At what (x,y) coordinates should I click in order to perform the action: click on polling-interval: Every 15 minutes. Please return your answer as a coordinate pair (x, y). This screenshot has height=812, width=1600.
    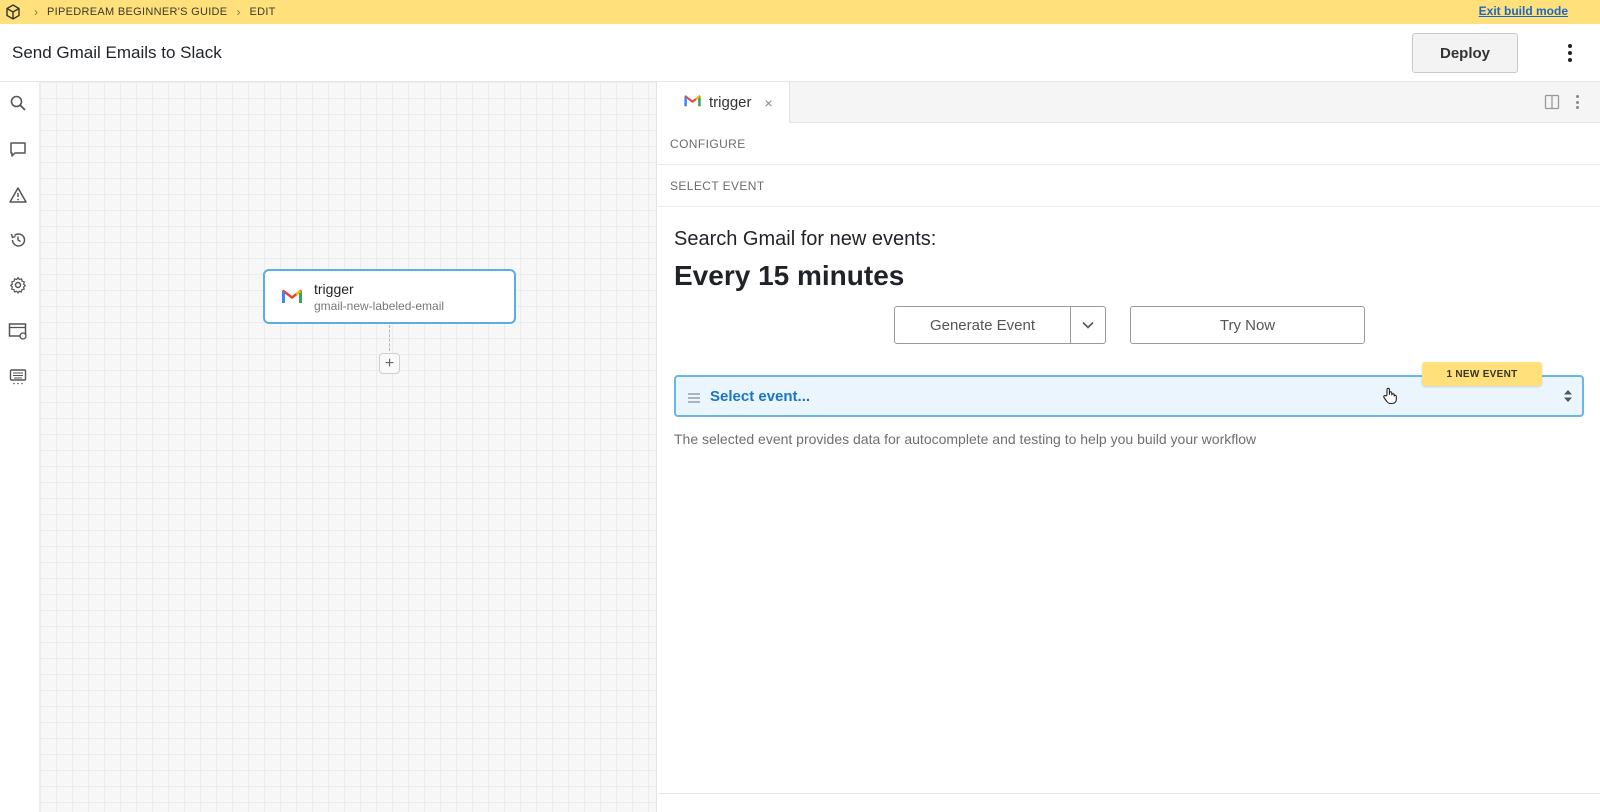
    Looking at the image, I should click on (789, 275).